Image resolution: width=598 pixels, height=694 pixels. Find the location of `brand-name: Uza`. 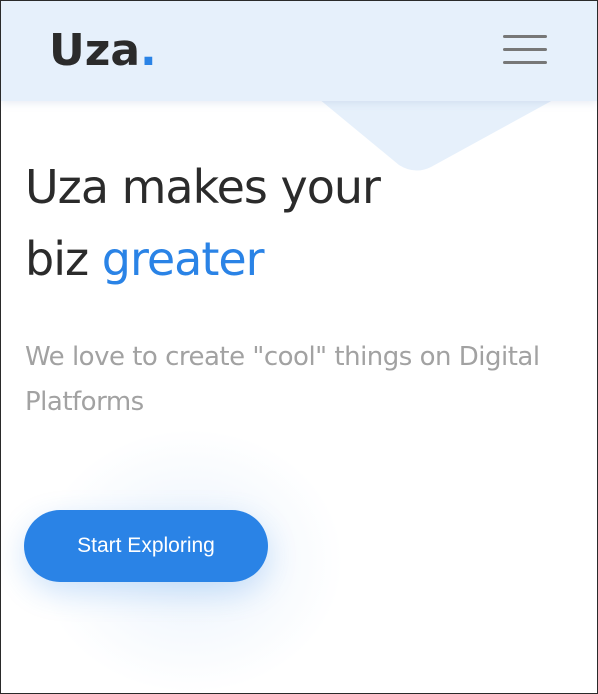

brand-name: Uza is located at coordinates (95, 50).